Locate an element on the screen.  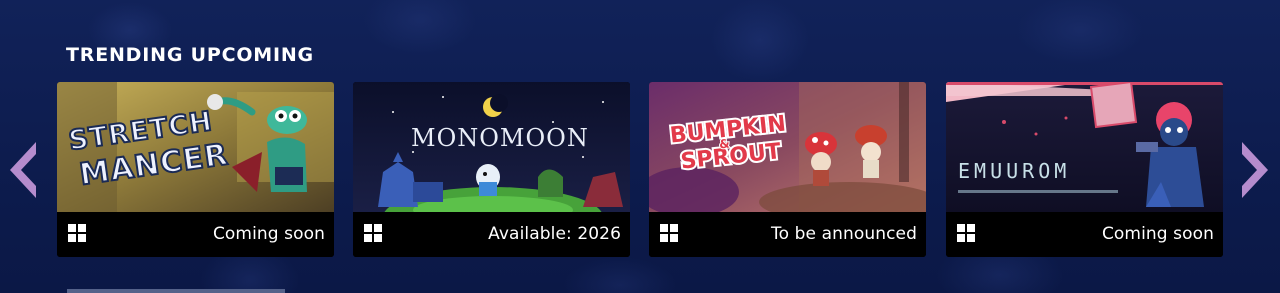
card-footer: Available: 2026 is located at coordinates (491, 234).